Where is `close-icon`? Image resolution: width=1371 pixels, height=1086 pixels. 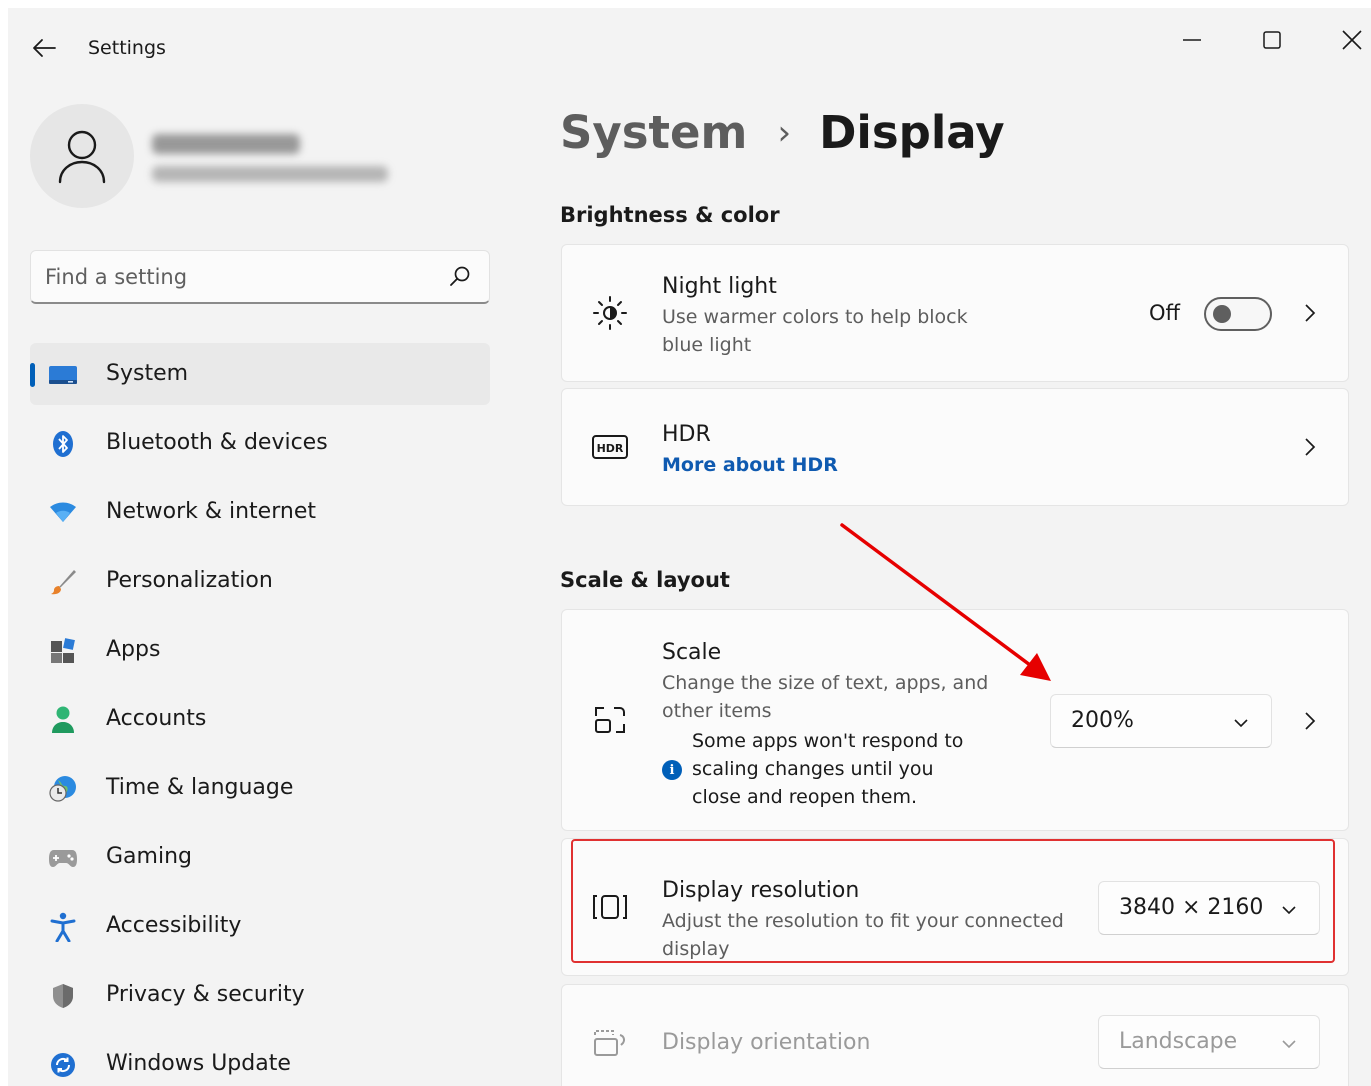
close-icon is located at coordinates (1352, 40).